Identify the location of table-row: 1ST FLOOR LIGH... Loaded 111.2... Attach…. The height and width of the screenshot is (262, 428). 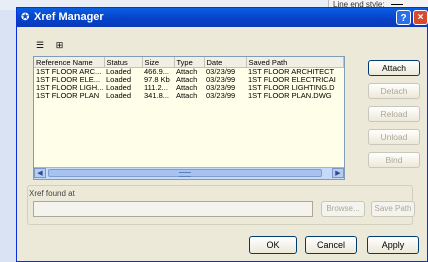
(189, 88).